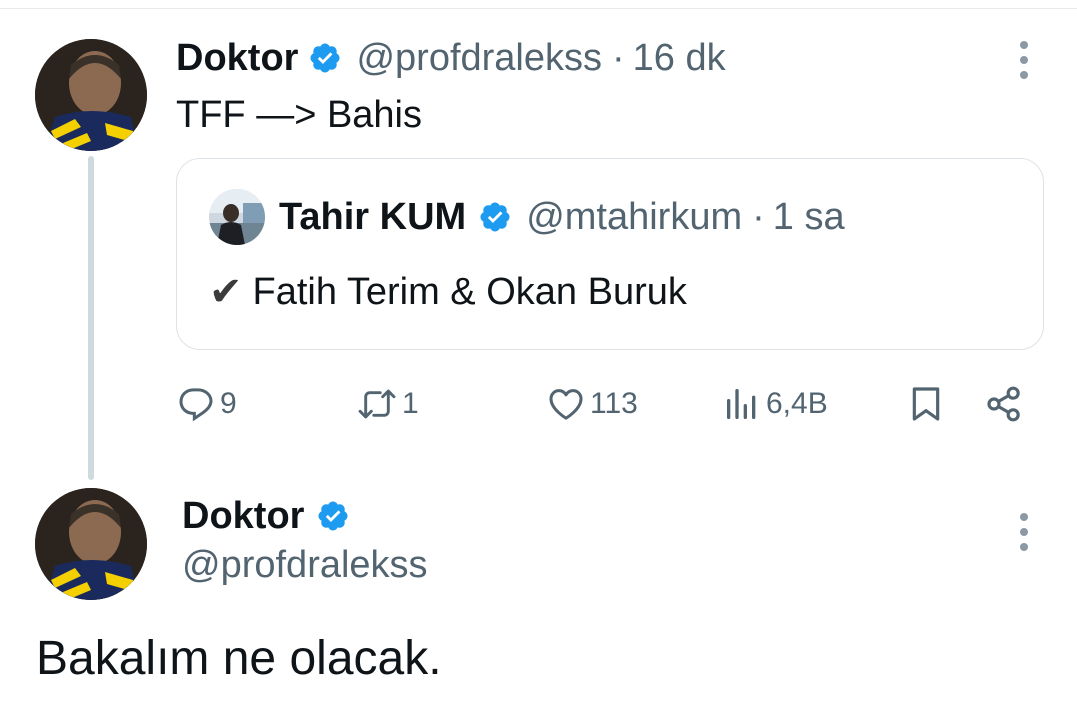 This screenshot has height=713, width=1077. What do you see at coordinates (410, 403) in the screenshot?
I see `repost-count: 1` at bounding box center [410, 403].